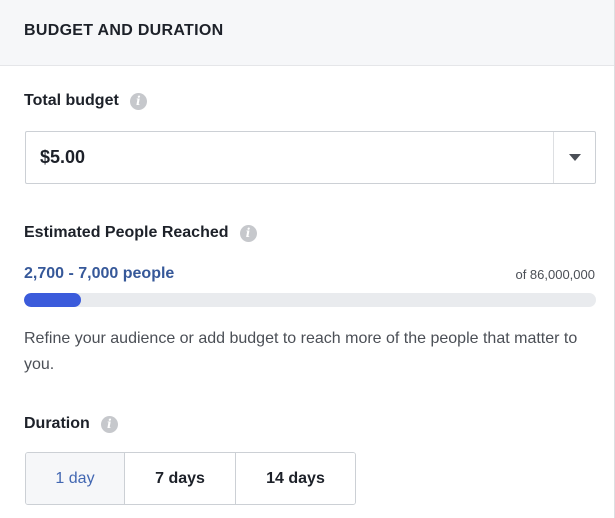 The width and height of the screenshot is (615, 518). What do you see at coordinates (63, 157) in the screenshot?
I see `budget-value: $5.00` at bounding box center [63, 157].